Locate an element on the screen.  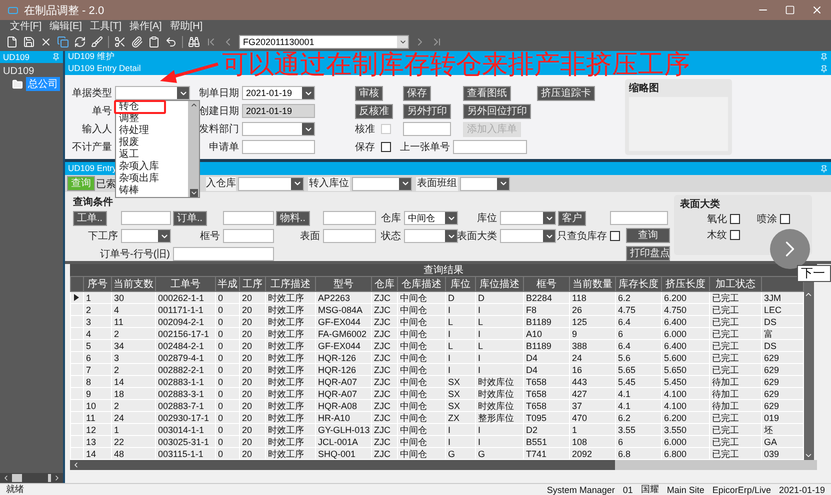
column-header: 型号 is located at coordinates (344, 284).